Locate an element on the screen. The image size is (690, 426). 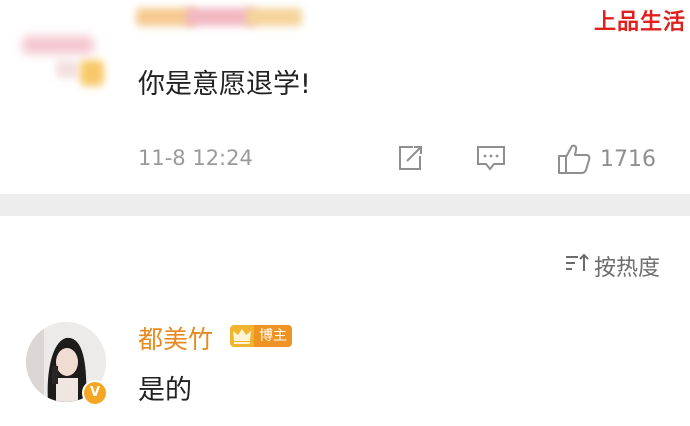
watermark: 上品生活 is located at coordinates (639, 22).